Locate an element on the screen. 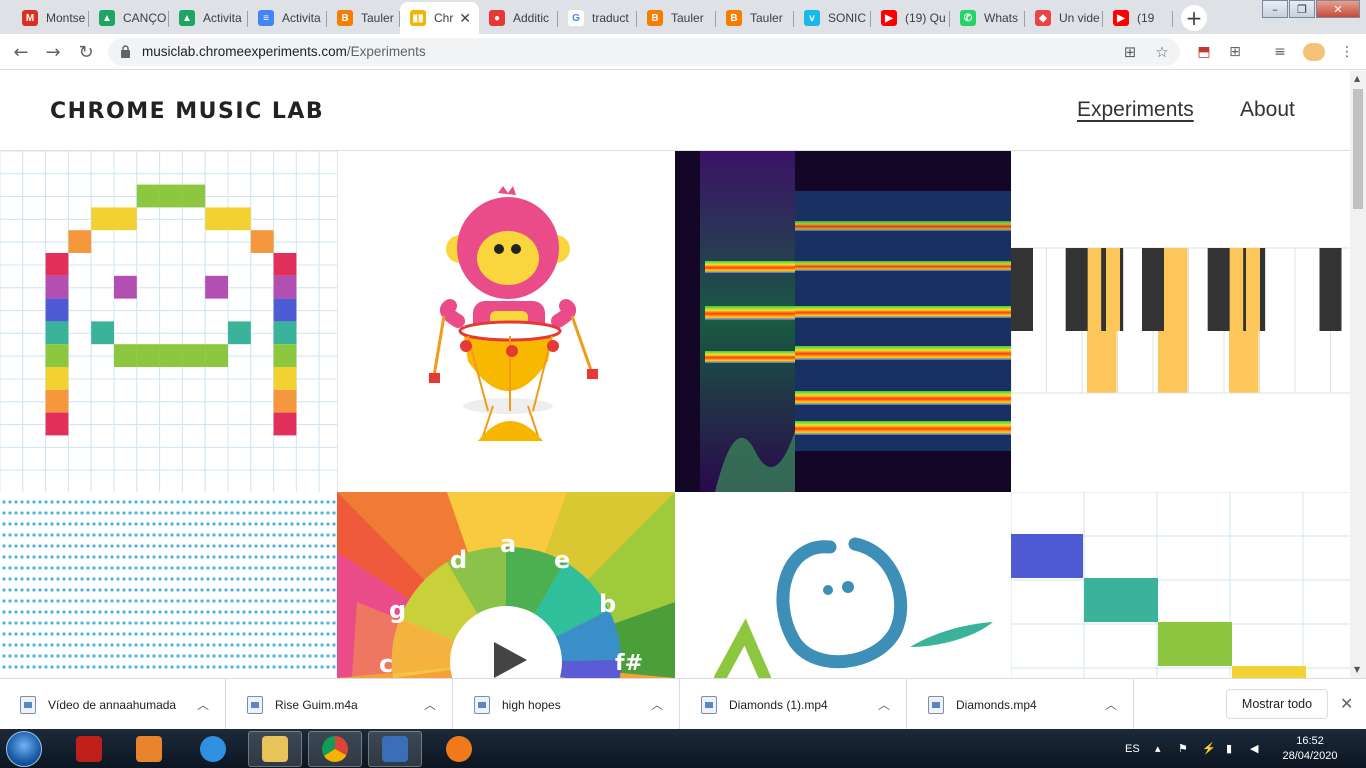 This screenshot has width=1366, height=768. maximize-button: ❐ is located at coordinates (1302, 9).